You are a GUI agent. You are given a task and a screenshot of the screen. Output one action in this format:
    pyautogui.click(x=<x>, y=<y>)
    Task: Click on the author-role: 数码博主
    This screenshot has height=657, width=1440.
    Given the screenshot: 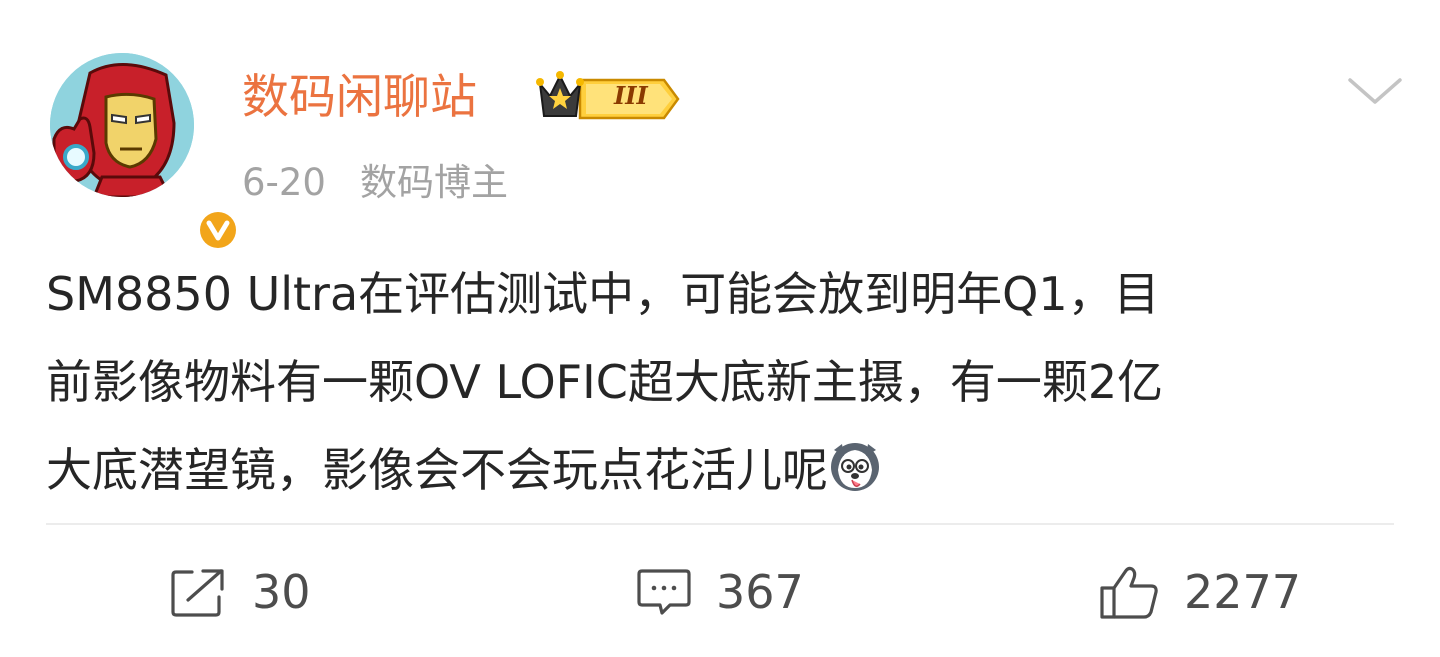 What is the action you would take?
    pyautogui.click(x=433, y=182)
    